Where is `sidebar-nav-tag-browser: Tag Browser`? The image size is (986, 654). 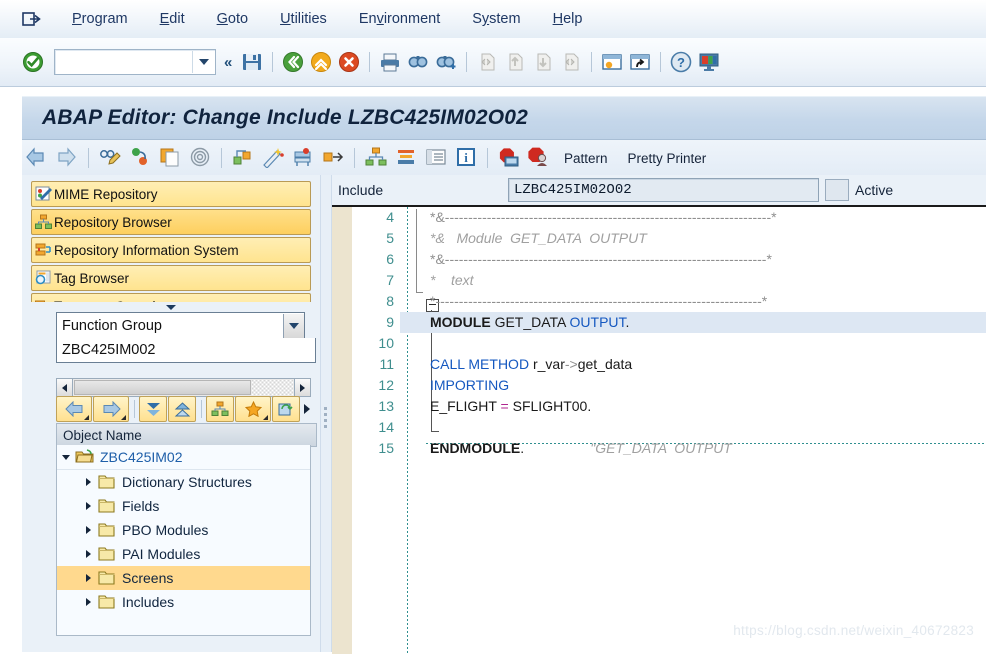
sidebar-nav-tag-browser: Tag Browser is located at coordinates (171, 278).